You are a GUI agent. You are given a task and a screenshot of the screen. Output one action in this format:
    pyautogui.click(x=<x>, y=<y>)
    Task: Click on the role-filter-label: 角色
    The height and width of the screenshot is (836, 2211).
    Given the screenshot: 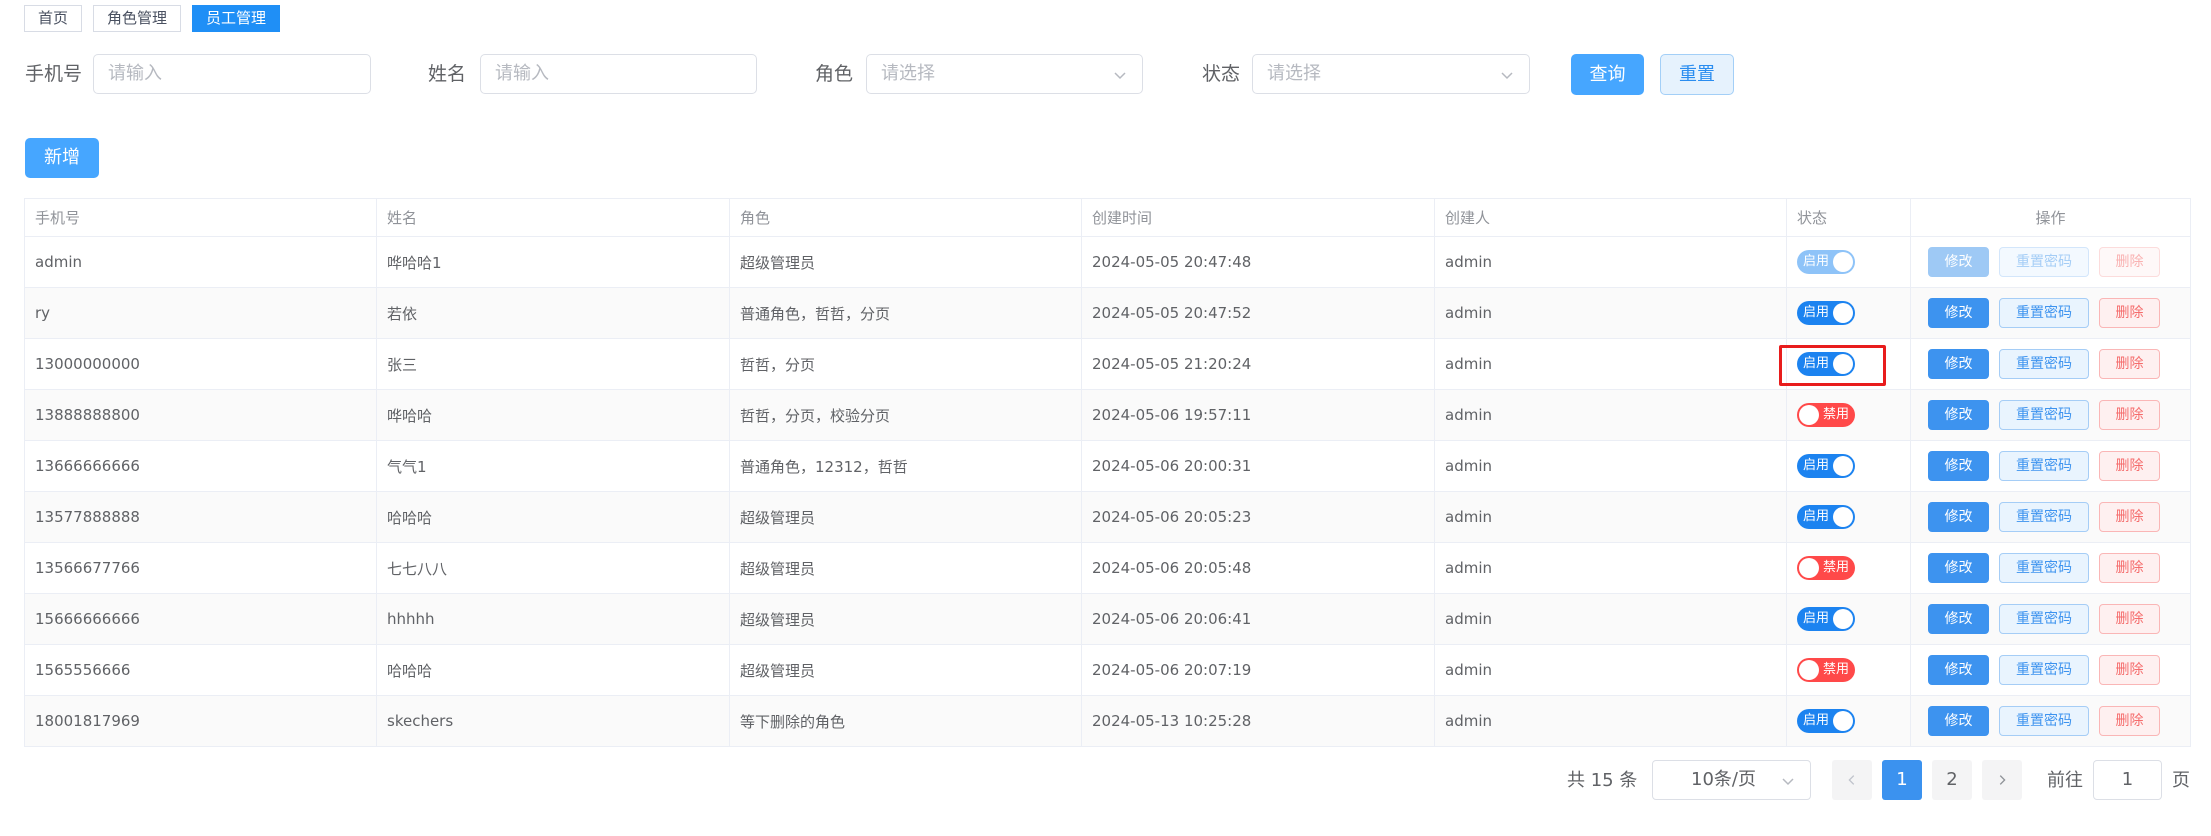 What is the action you would take?
    pyautogui.click(x=834, y=74)
    